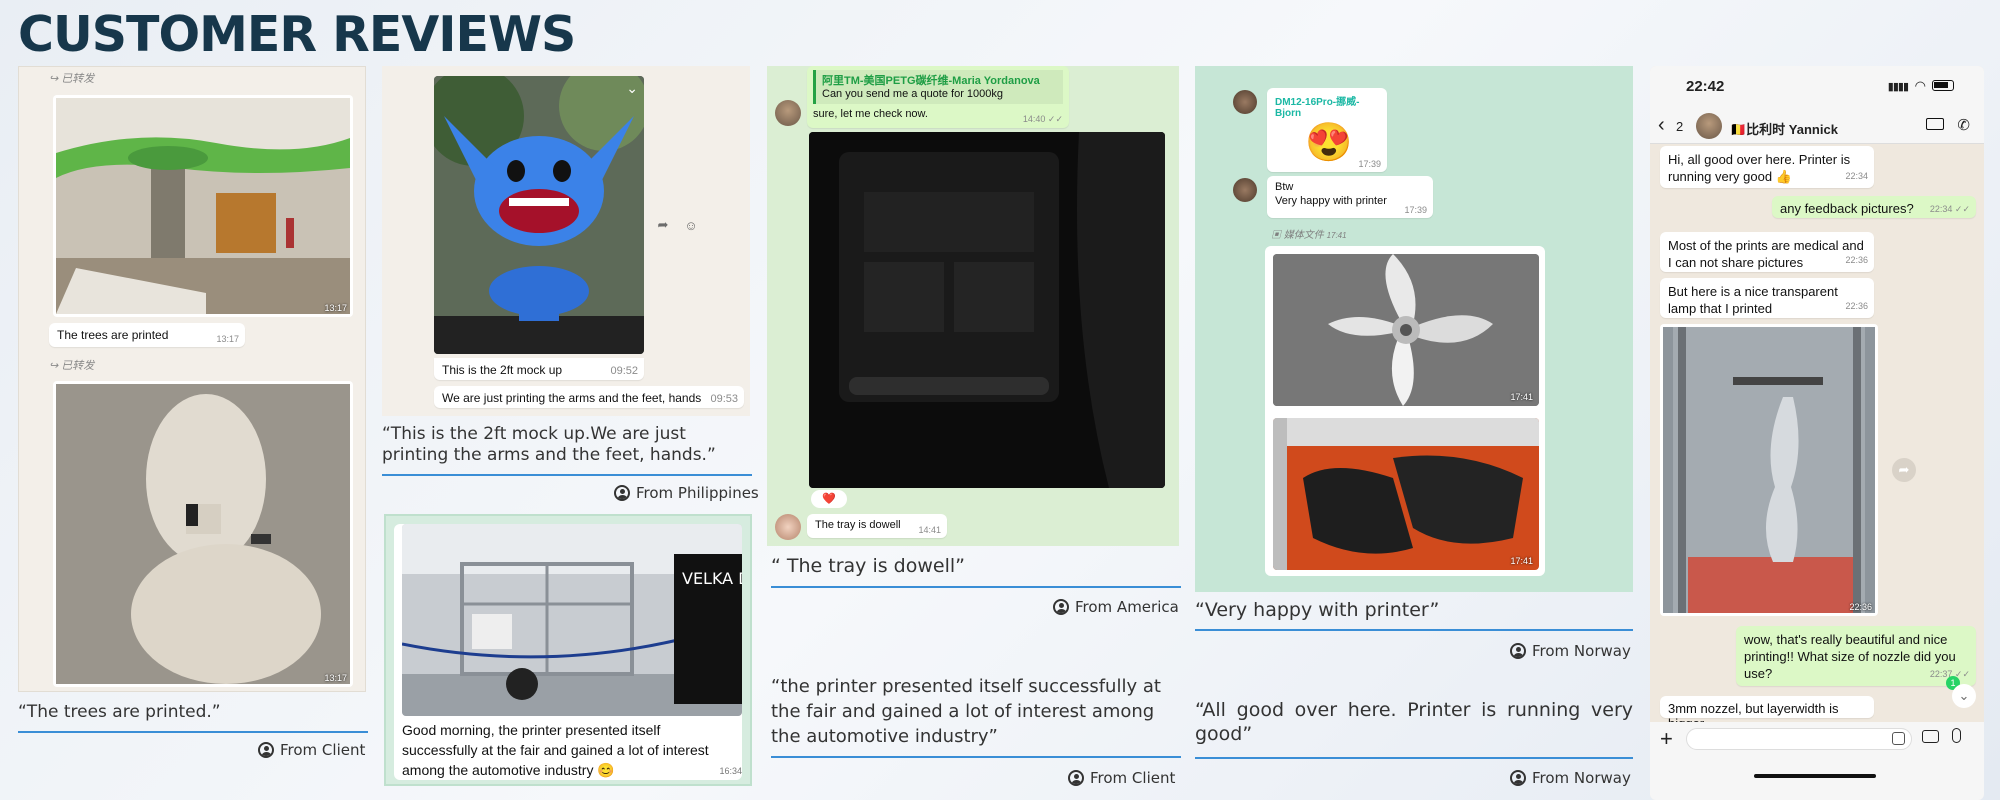 This screenshot has height=800, width=2000. What do you see at coordinates (1964, 696) in the screenshot?
I see `scroll-down-icon: ⌄` at bounding box center [1964, 696].